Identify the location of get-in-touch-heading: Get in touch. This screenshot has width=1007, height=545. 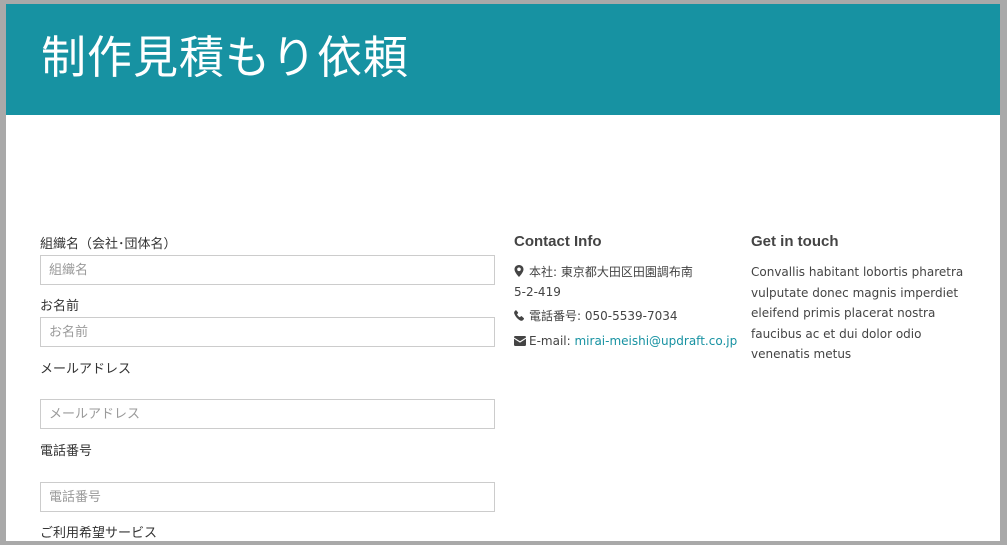
(795, 241).